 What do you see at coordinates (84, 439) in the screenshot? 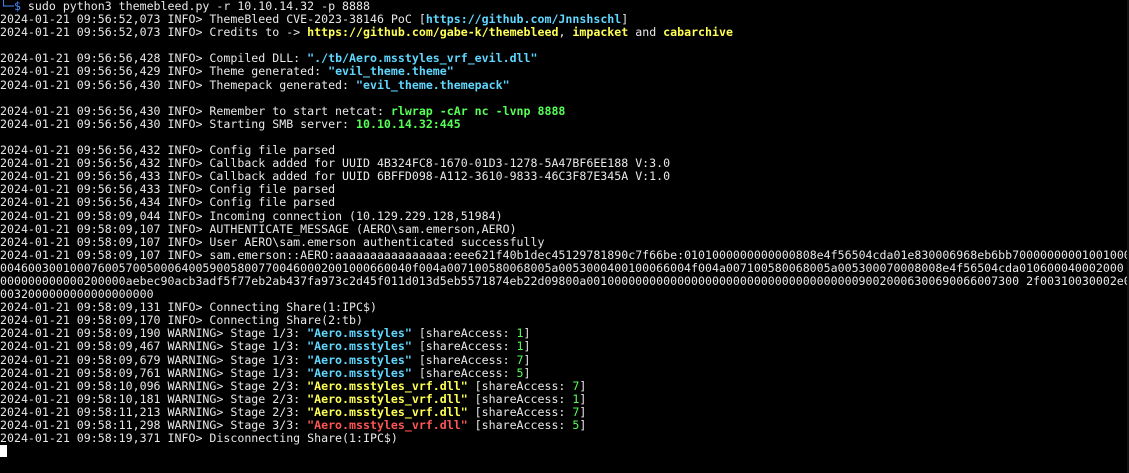
I see `log-timestamp: 2024-01-21 09:58:19,371` at bounding box center [84, 439].